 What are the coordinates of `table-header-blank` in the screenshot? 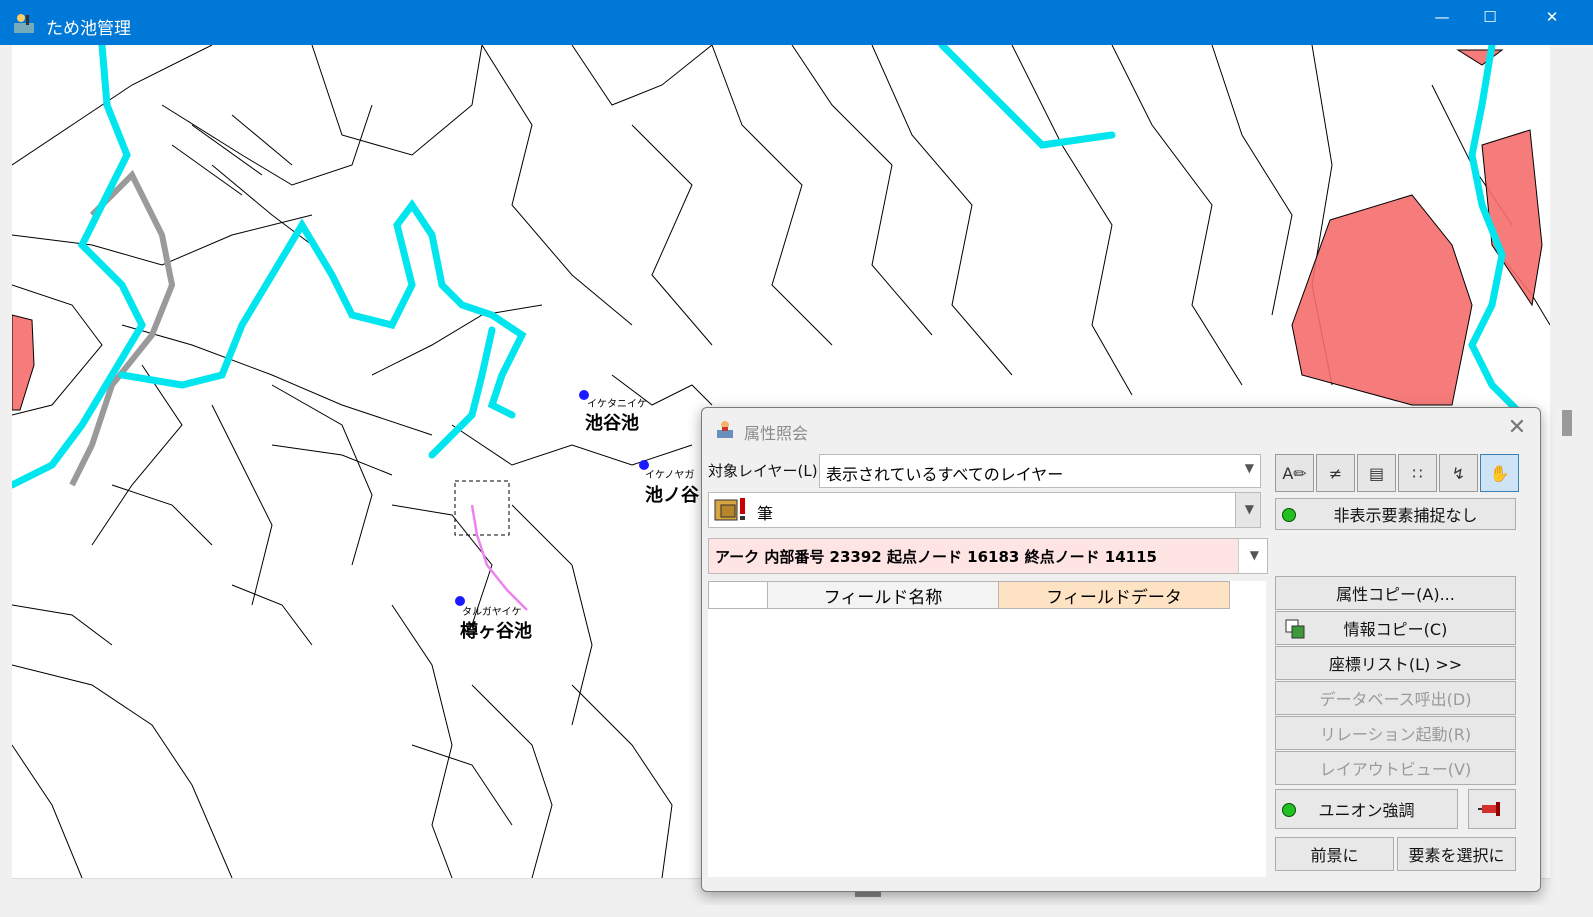 It's located at (738, 595).